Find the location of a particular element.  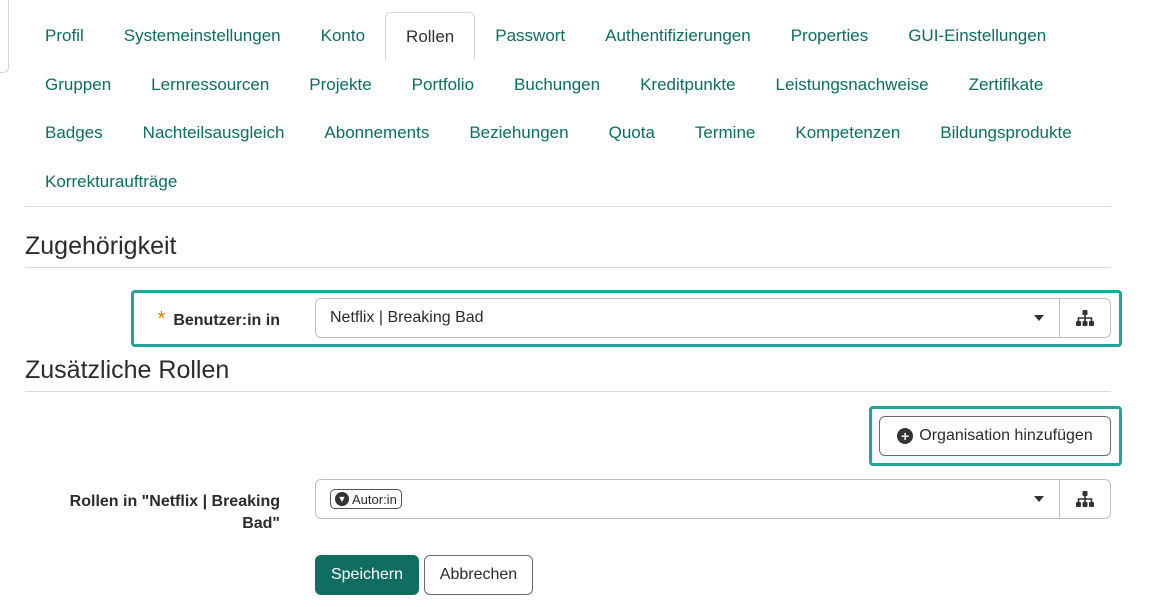

tab-korrekturauftraege: Korrekturaufträge is located at coordinates (111, 182).